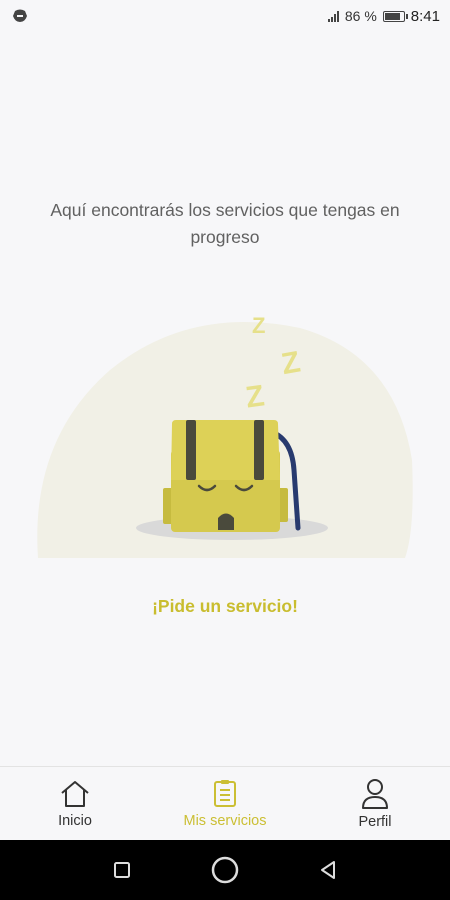 Image resolution: width=450 pixels, height=900 pixels. Describe the element at coordinates (333, 16) in the screenshot. I see `signal-icon` at that location.